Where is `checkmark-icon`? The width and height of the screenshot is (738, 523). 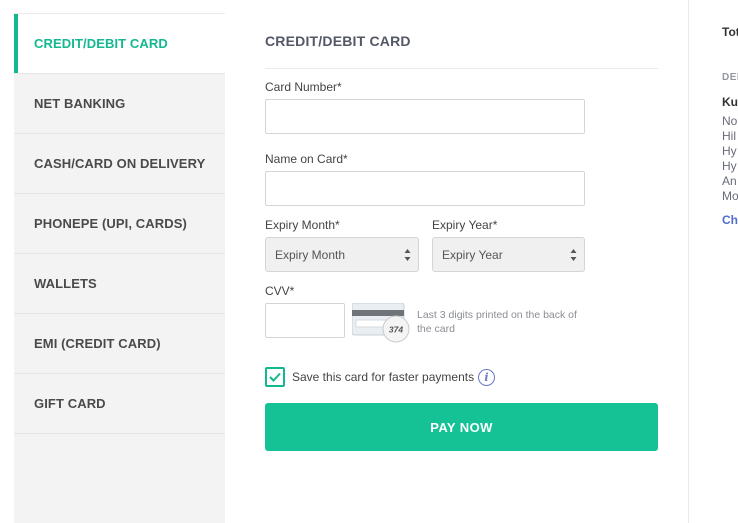
checkmark-icon is located at coordinates (275, 377).